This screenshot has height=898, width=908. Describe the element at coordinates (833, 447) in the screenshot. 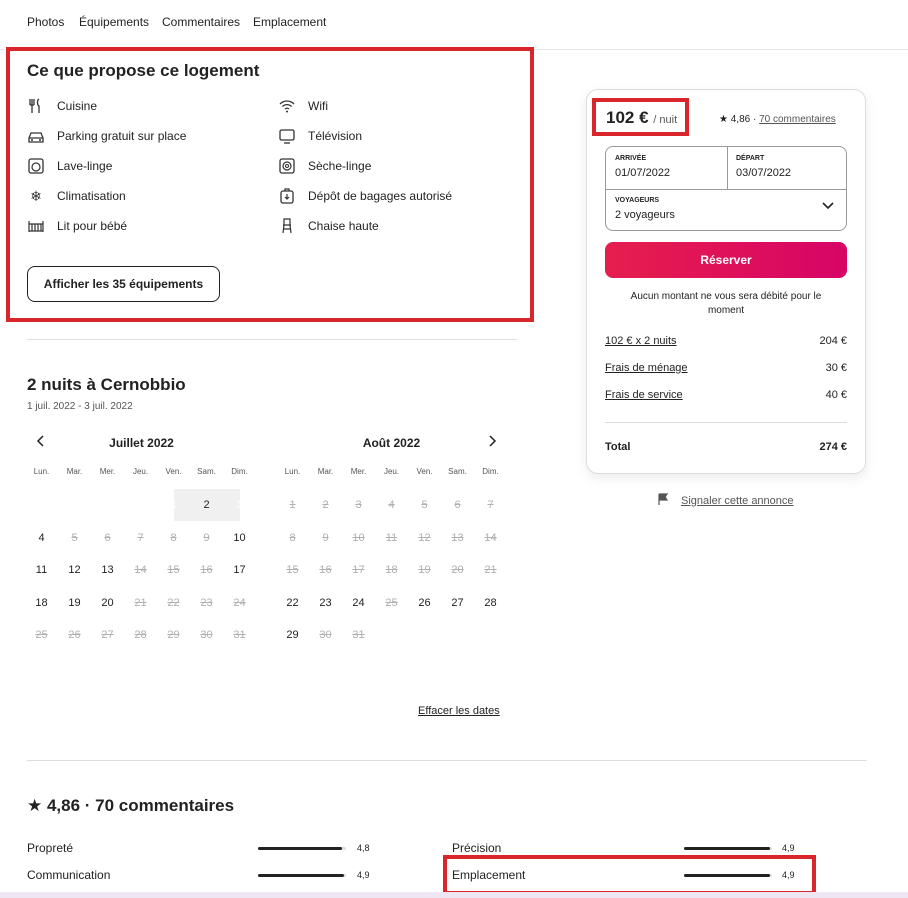

I see `total-amount: 274 €` at that location.